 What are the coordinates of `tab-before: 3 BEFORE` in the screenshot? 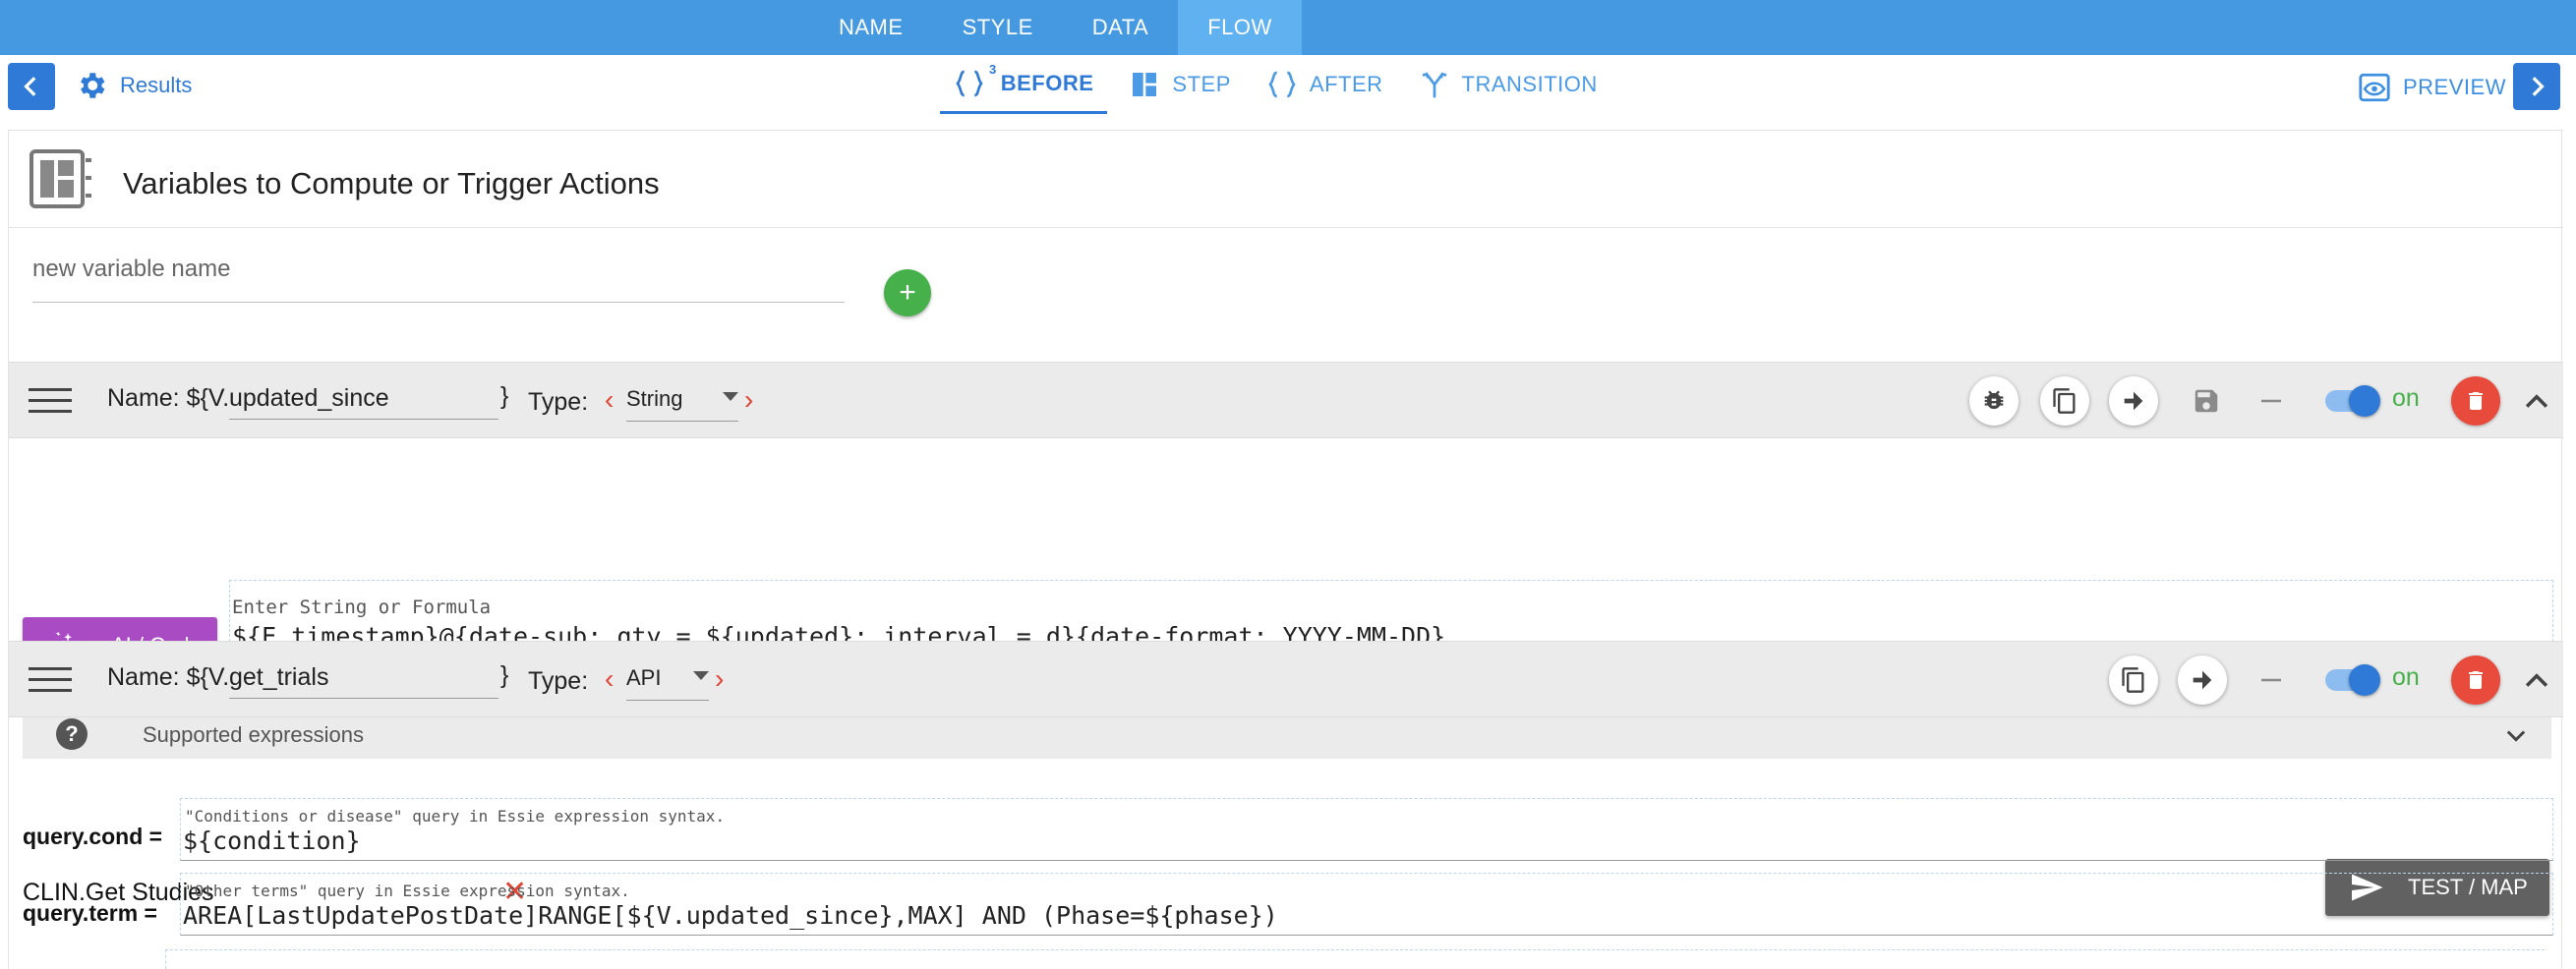 It's located at (1024, 84).